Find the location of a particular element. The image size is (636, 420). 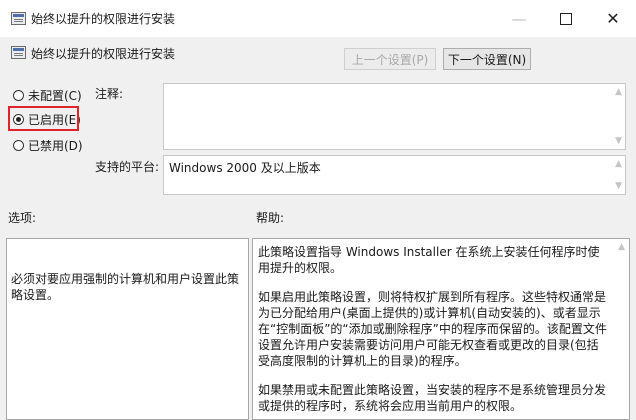

policy-app-icon is located at coordinates (18, 18).